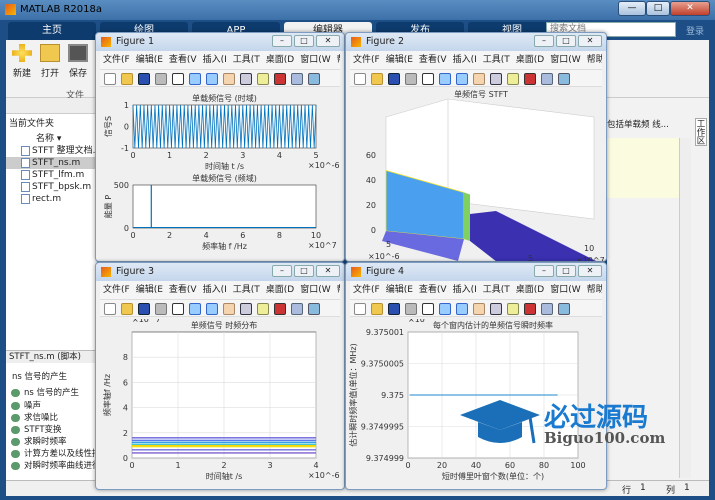 The image size is (715, 500). What do you see at coordinates (695, 30) in the screenshot?
I see `login-link: 登录` at bounding box center [695, 30].